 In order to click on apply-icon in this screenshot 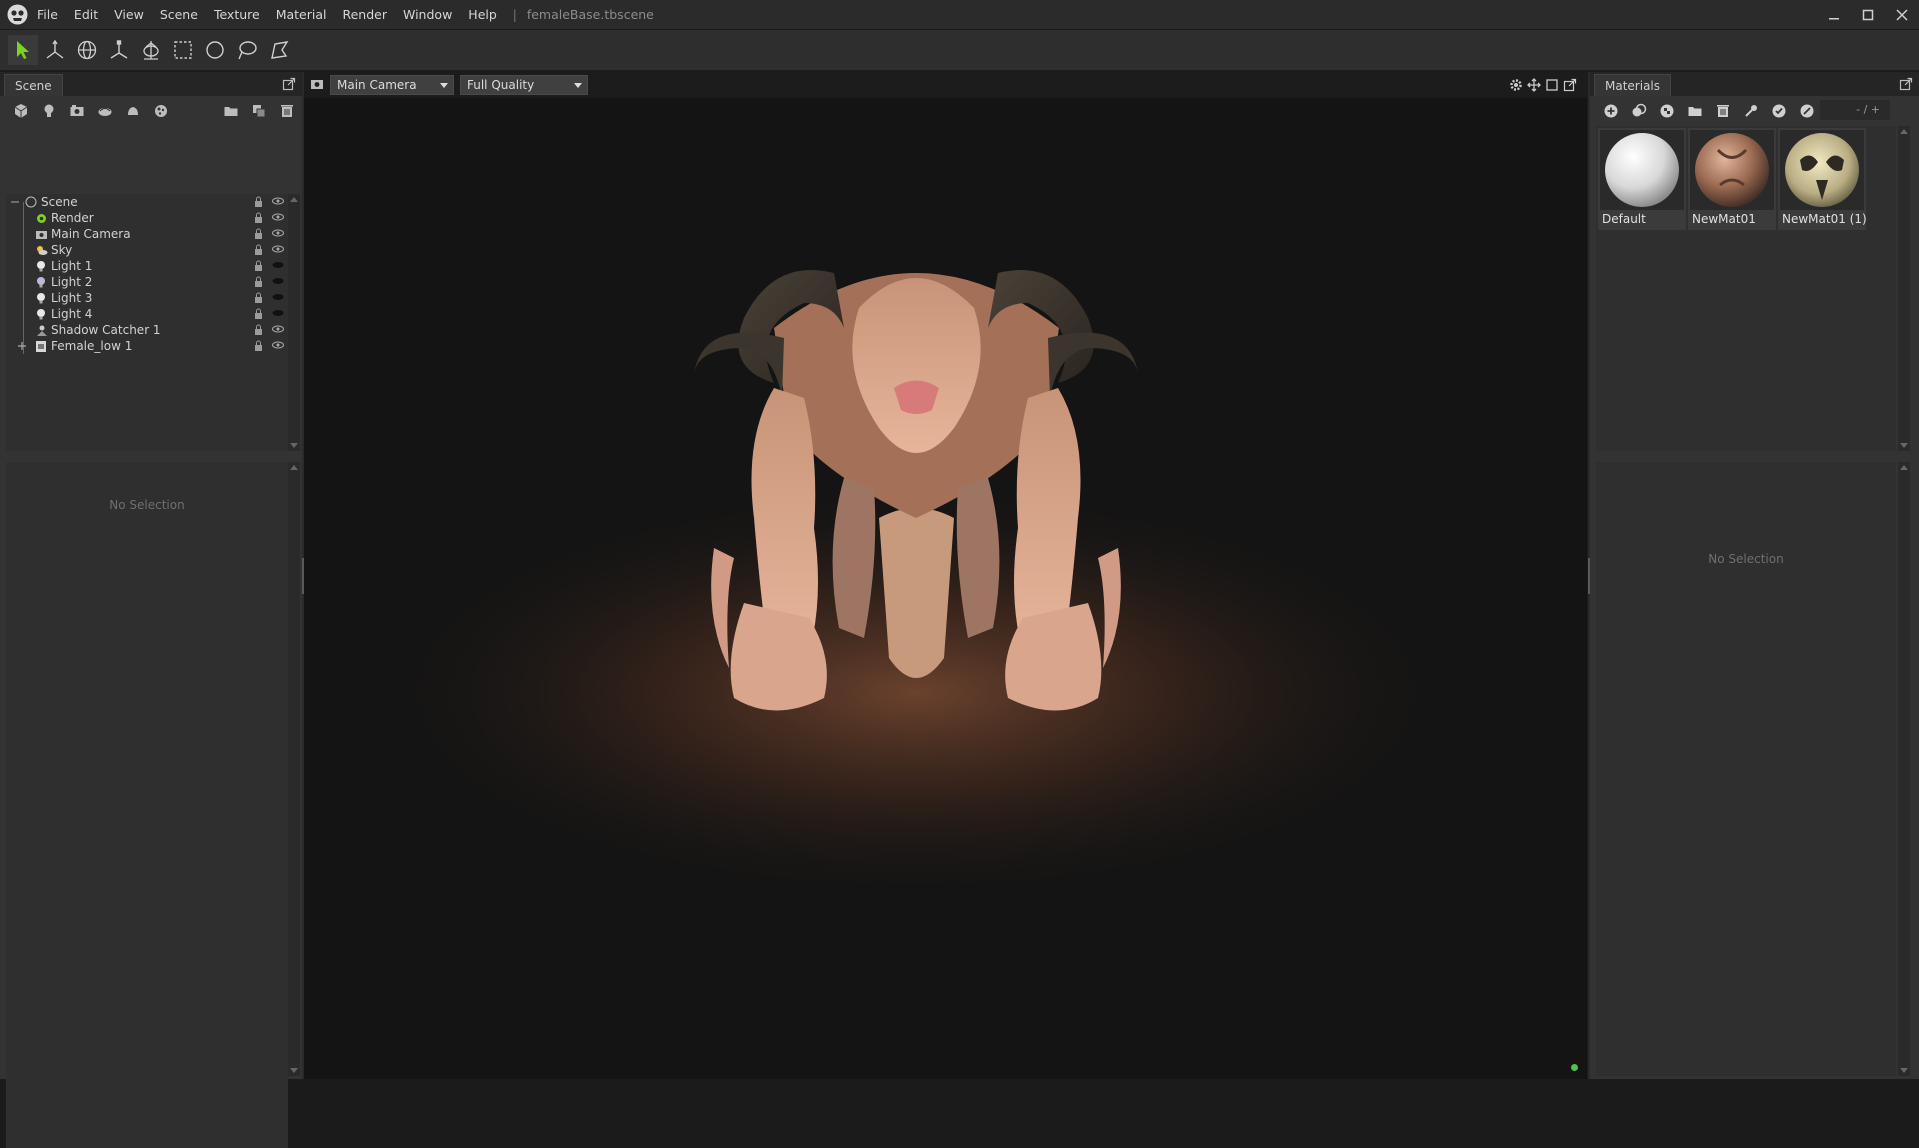, I will do `click(1779, 111)`.